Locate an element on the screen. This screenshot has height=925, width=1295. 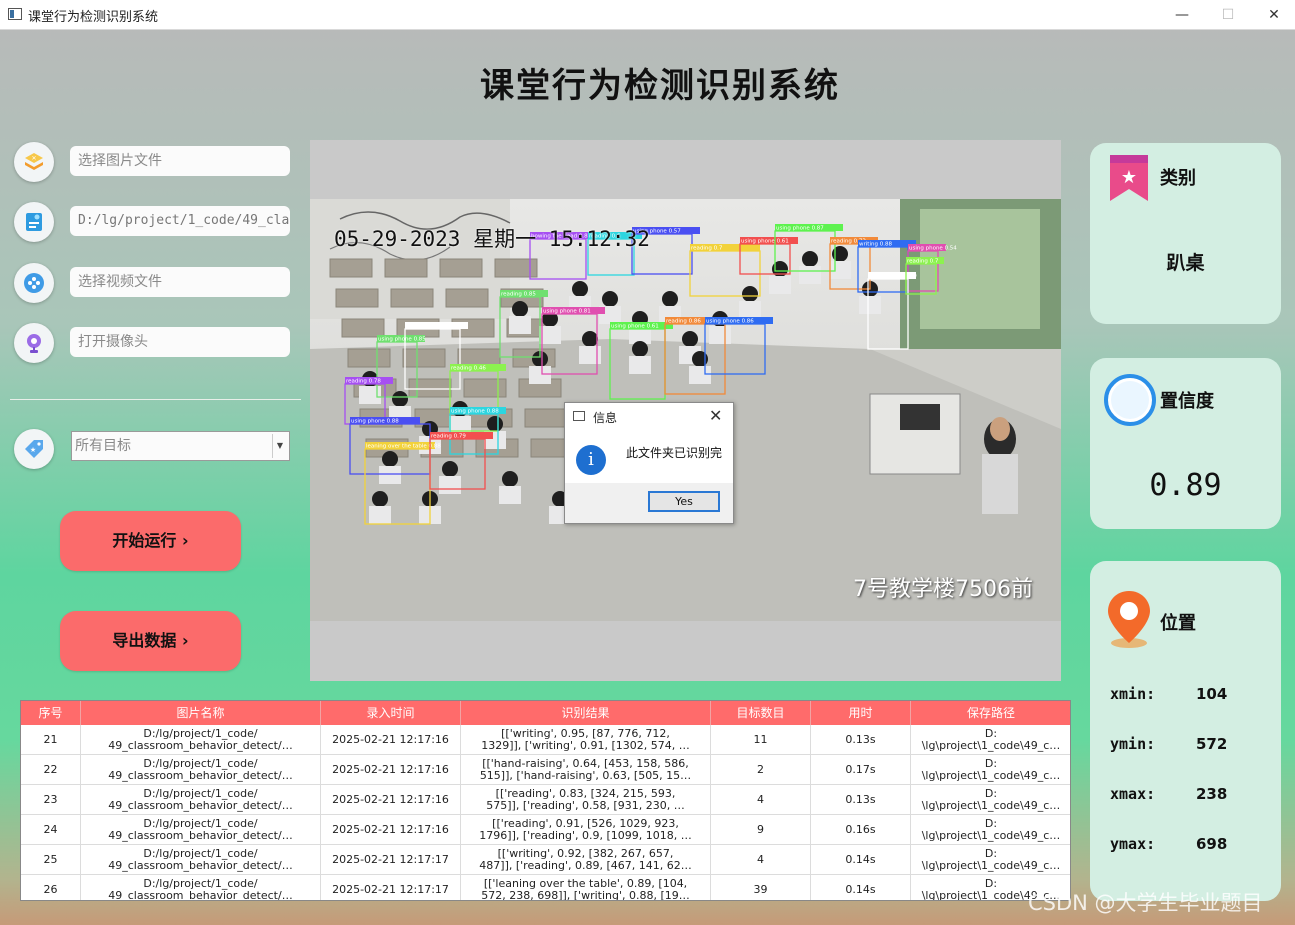
header-entry-time: 录入时间 is located at coordinates (391, 713).